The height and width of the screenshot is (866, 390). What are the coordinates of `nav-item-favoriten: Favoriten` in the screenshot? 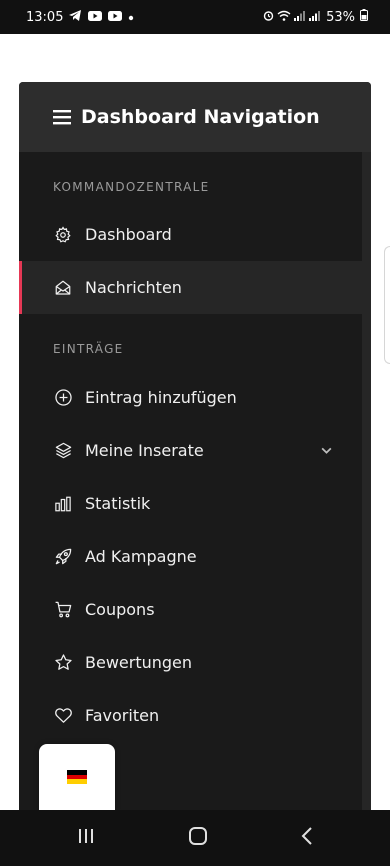 It's located at (195, 715).